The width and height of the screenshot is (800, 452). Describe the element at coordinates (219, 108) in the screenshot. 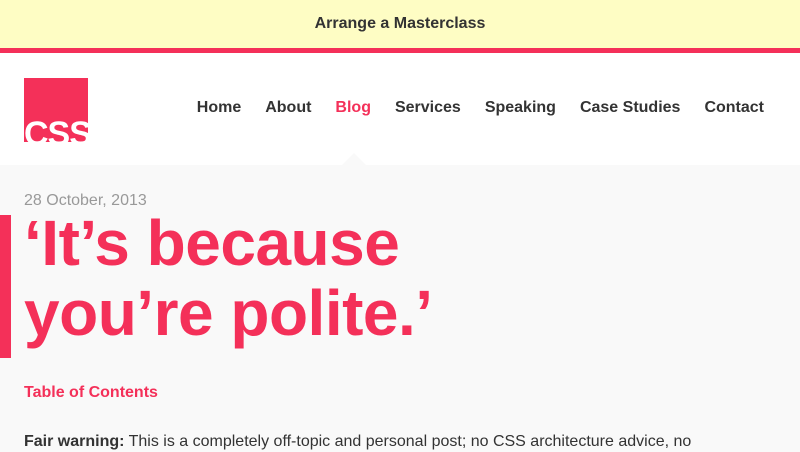

I see `nav-item-home: Home` at that location.